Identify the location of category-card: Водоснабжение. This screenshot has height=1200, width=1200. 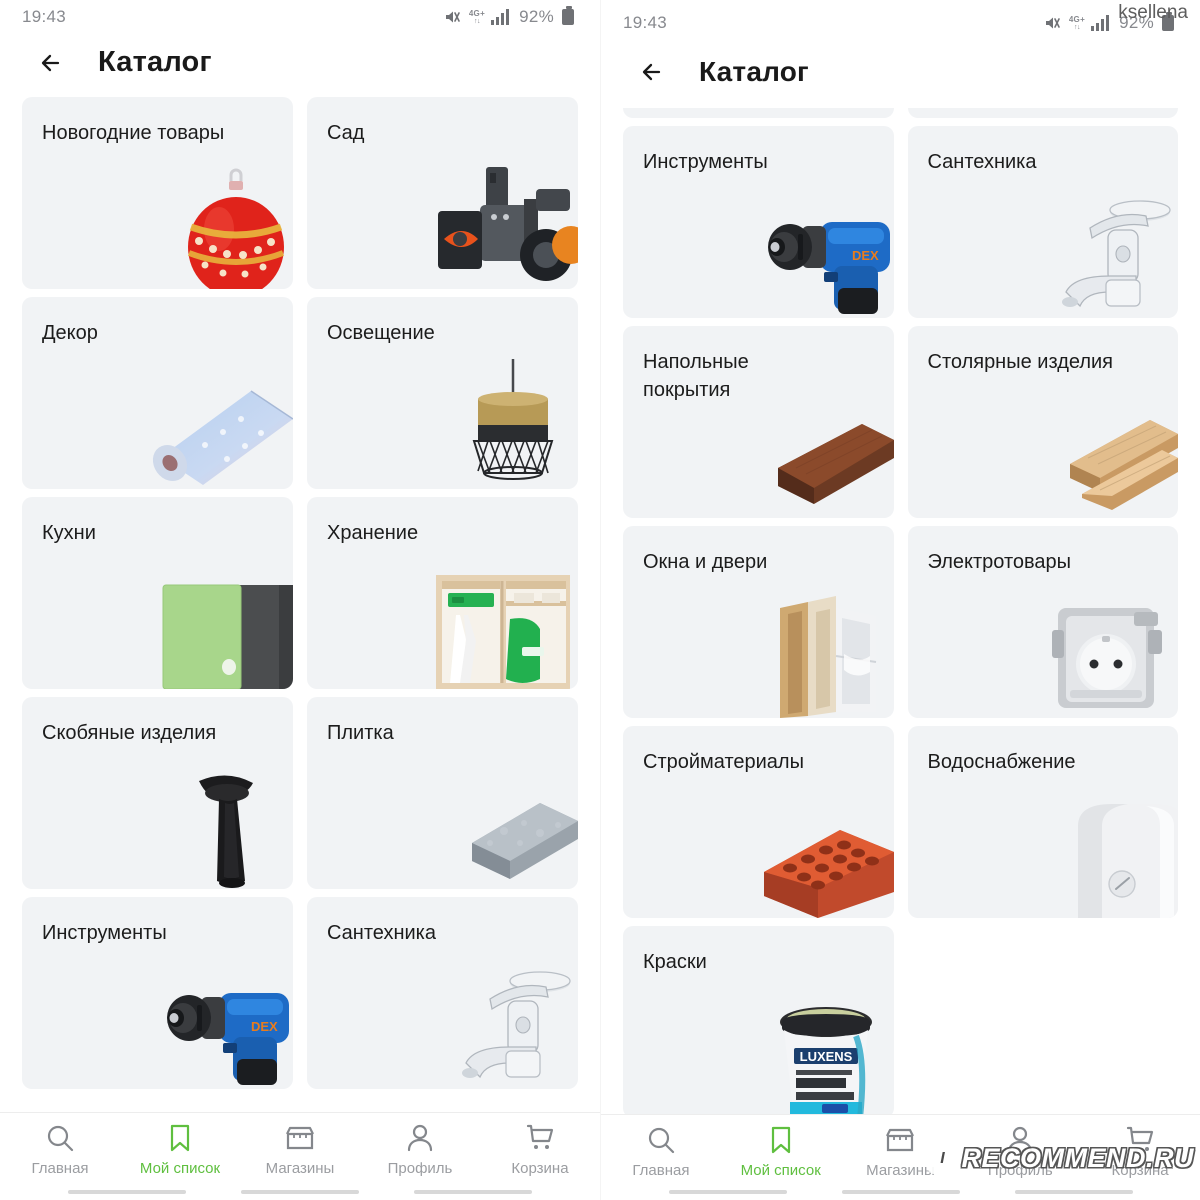
(1042, 822).